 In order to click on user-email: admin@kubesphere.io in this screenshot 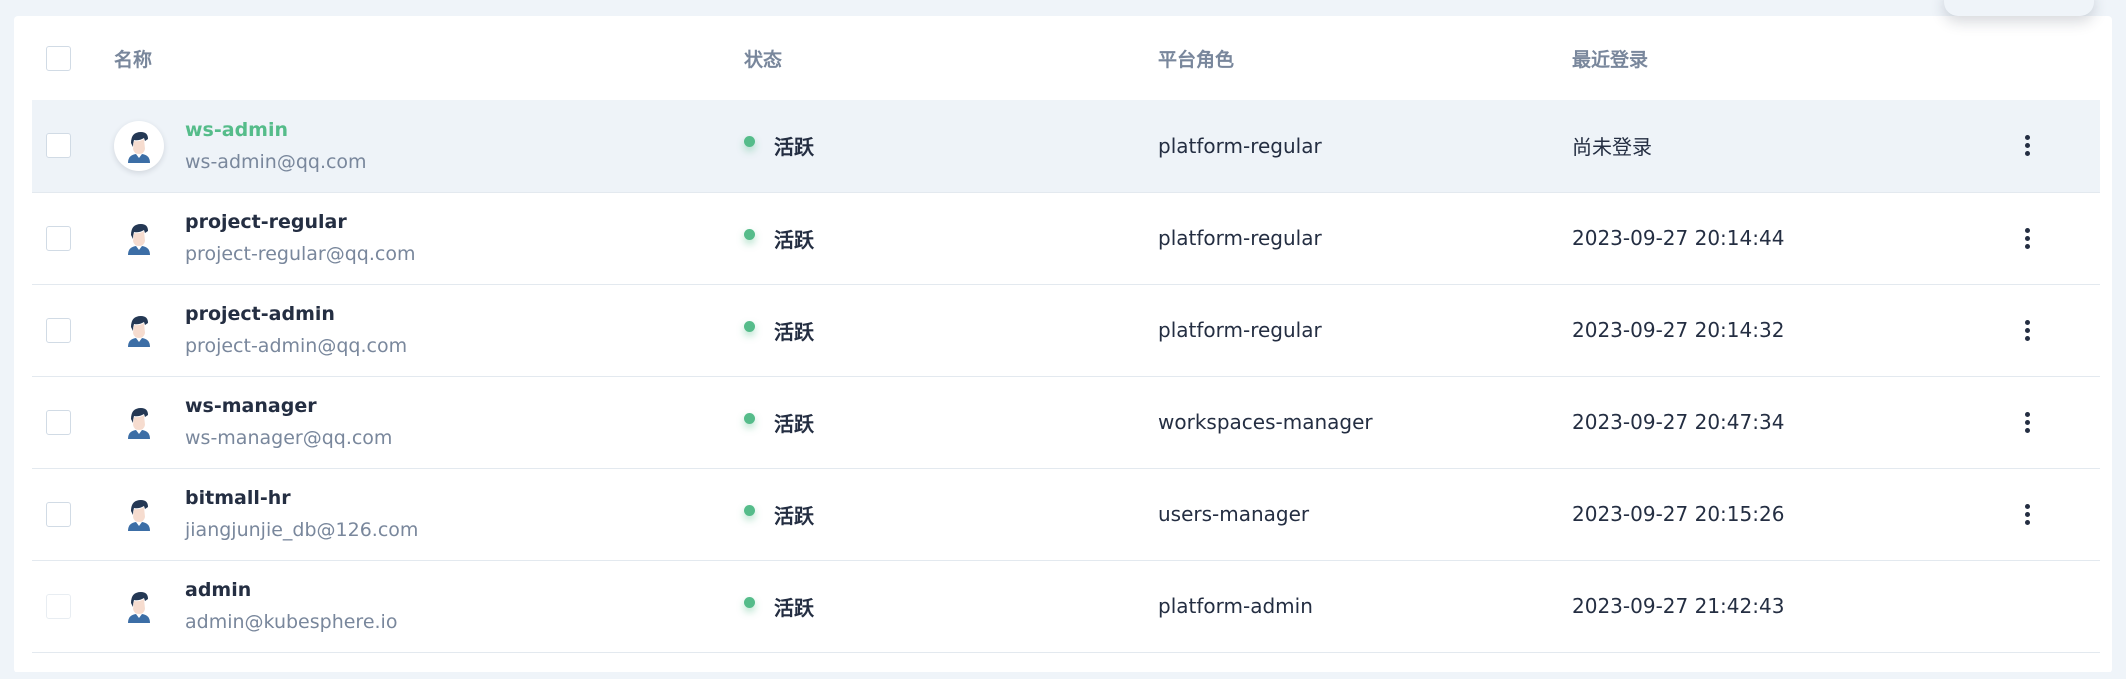, I will do `click(291, 622)`.